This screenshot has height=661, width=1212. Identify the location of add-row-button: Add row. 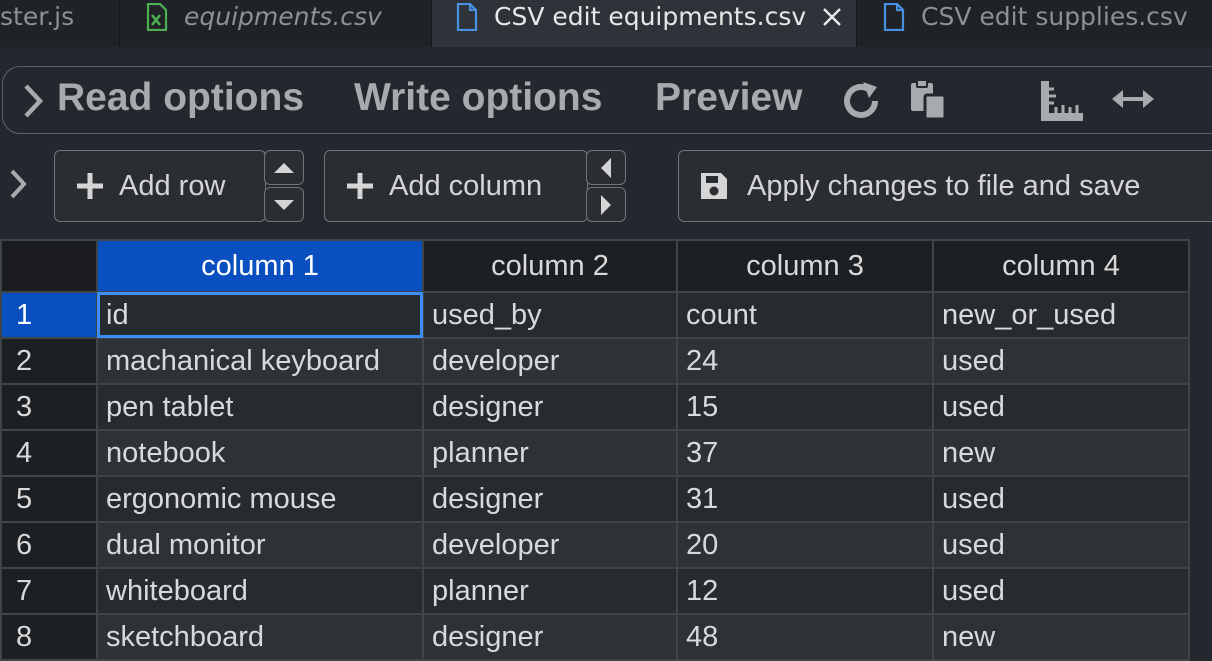
(160, 186).